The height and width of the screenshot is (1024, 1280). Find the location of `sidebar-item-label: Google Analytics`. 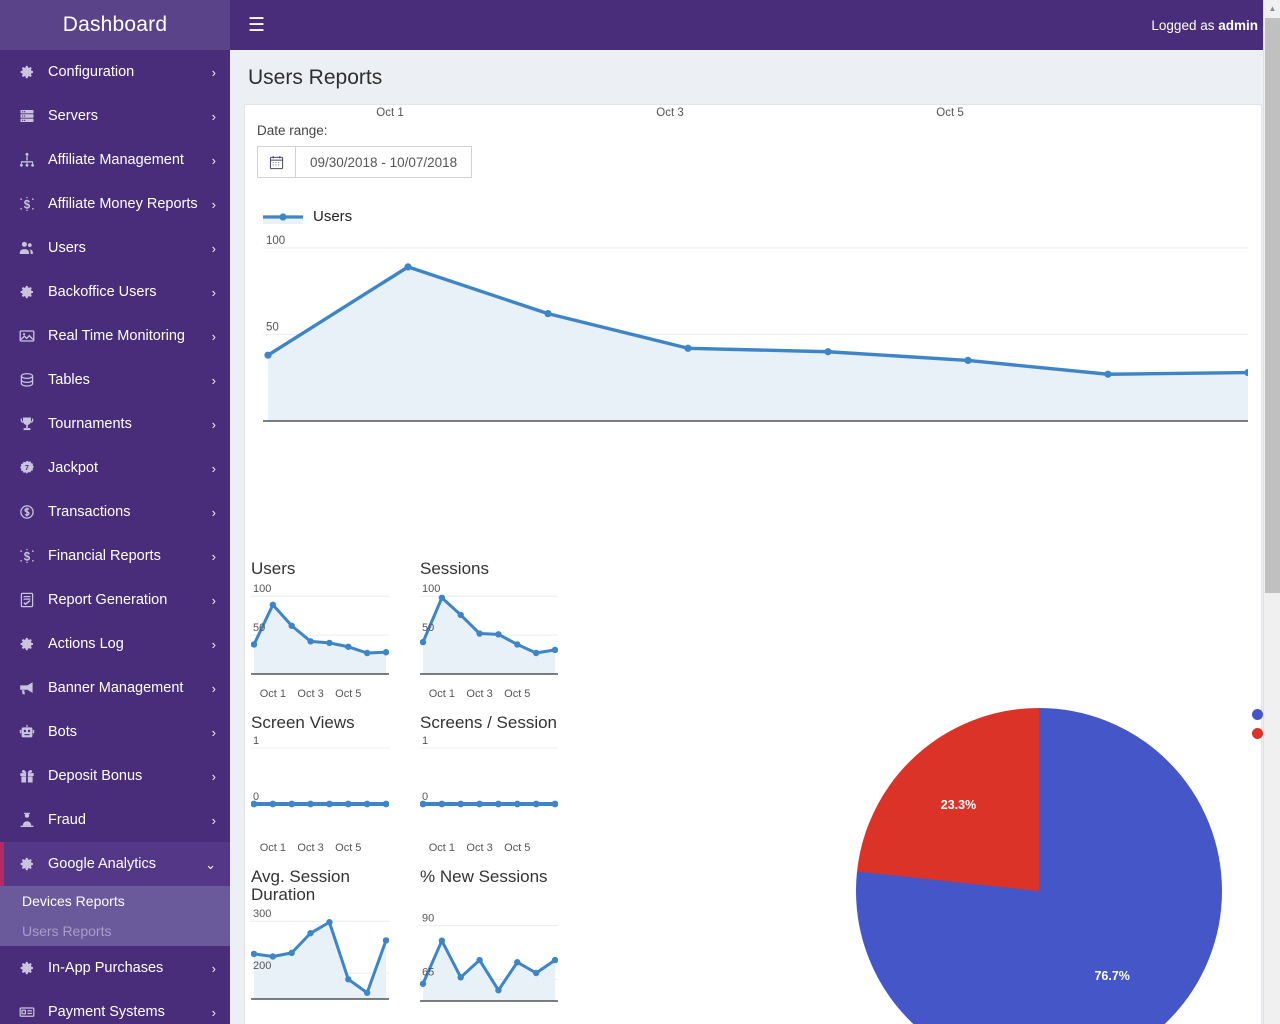

sidebar-item-label: Google Analytics is located at coordinates (102, 864).